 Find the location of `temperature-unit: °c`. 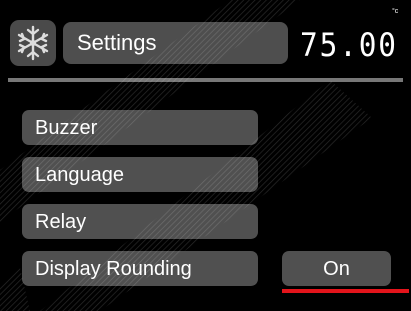

temperature-unit: °c is located at coordinates (395, 11).